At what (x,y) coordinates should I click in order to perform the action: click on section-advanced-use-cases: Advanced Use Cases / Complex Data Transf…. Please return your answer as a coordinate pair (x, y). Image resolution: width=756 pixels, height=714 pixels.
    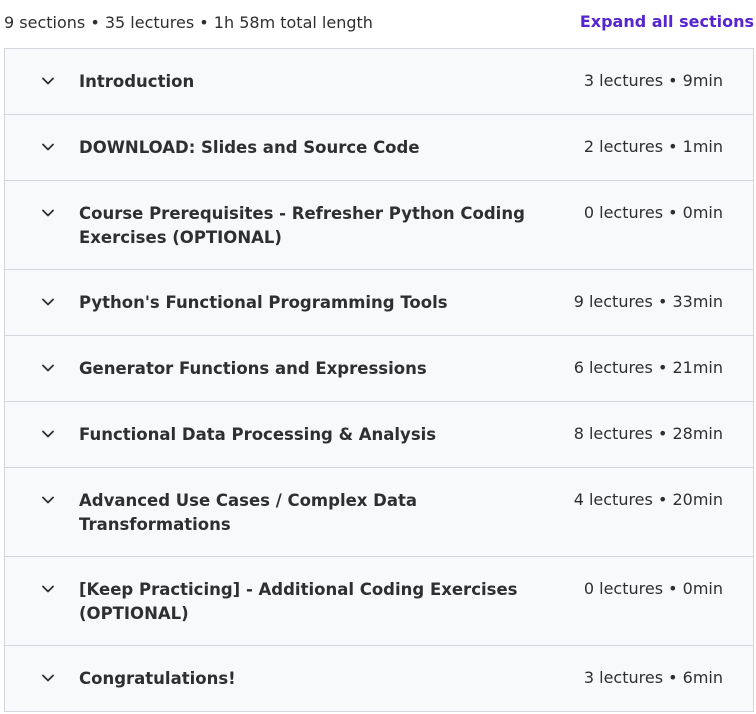
    Looking at the image, I should click on (379, 512).